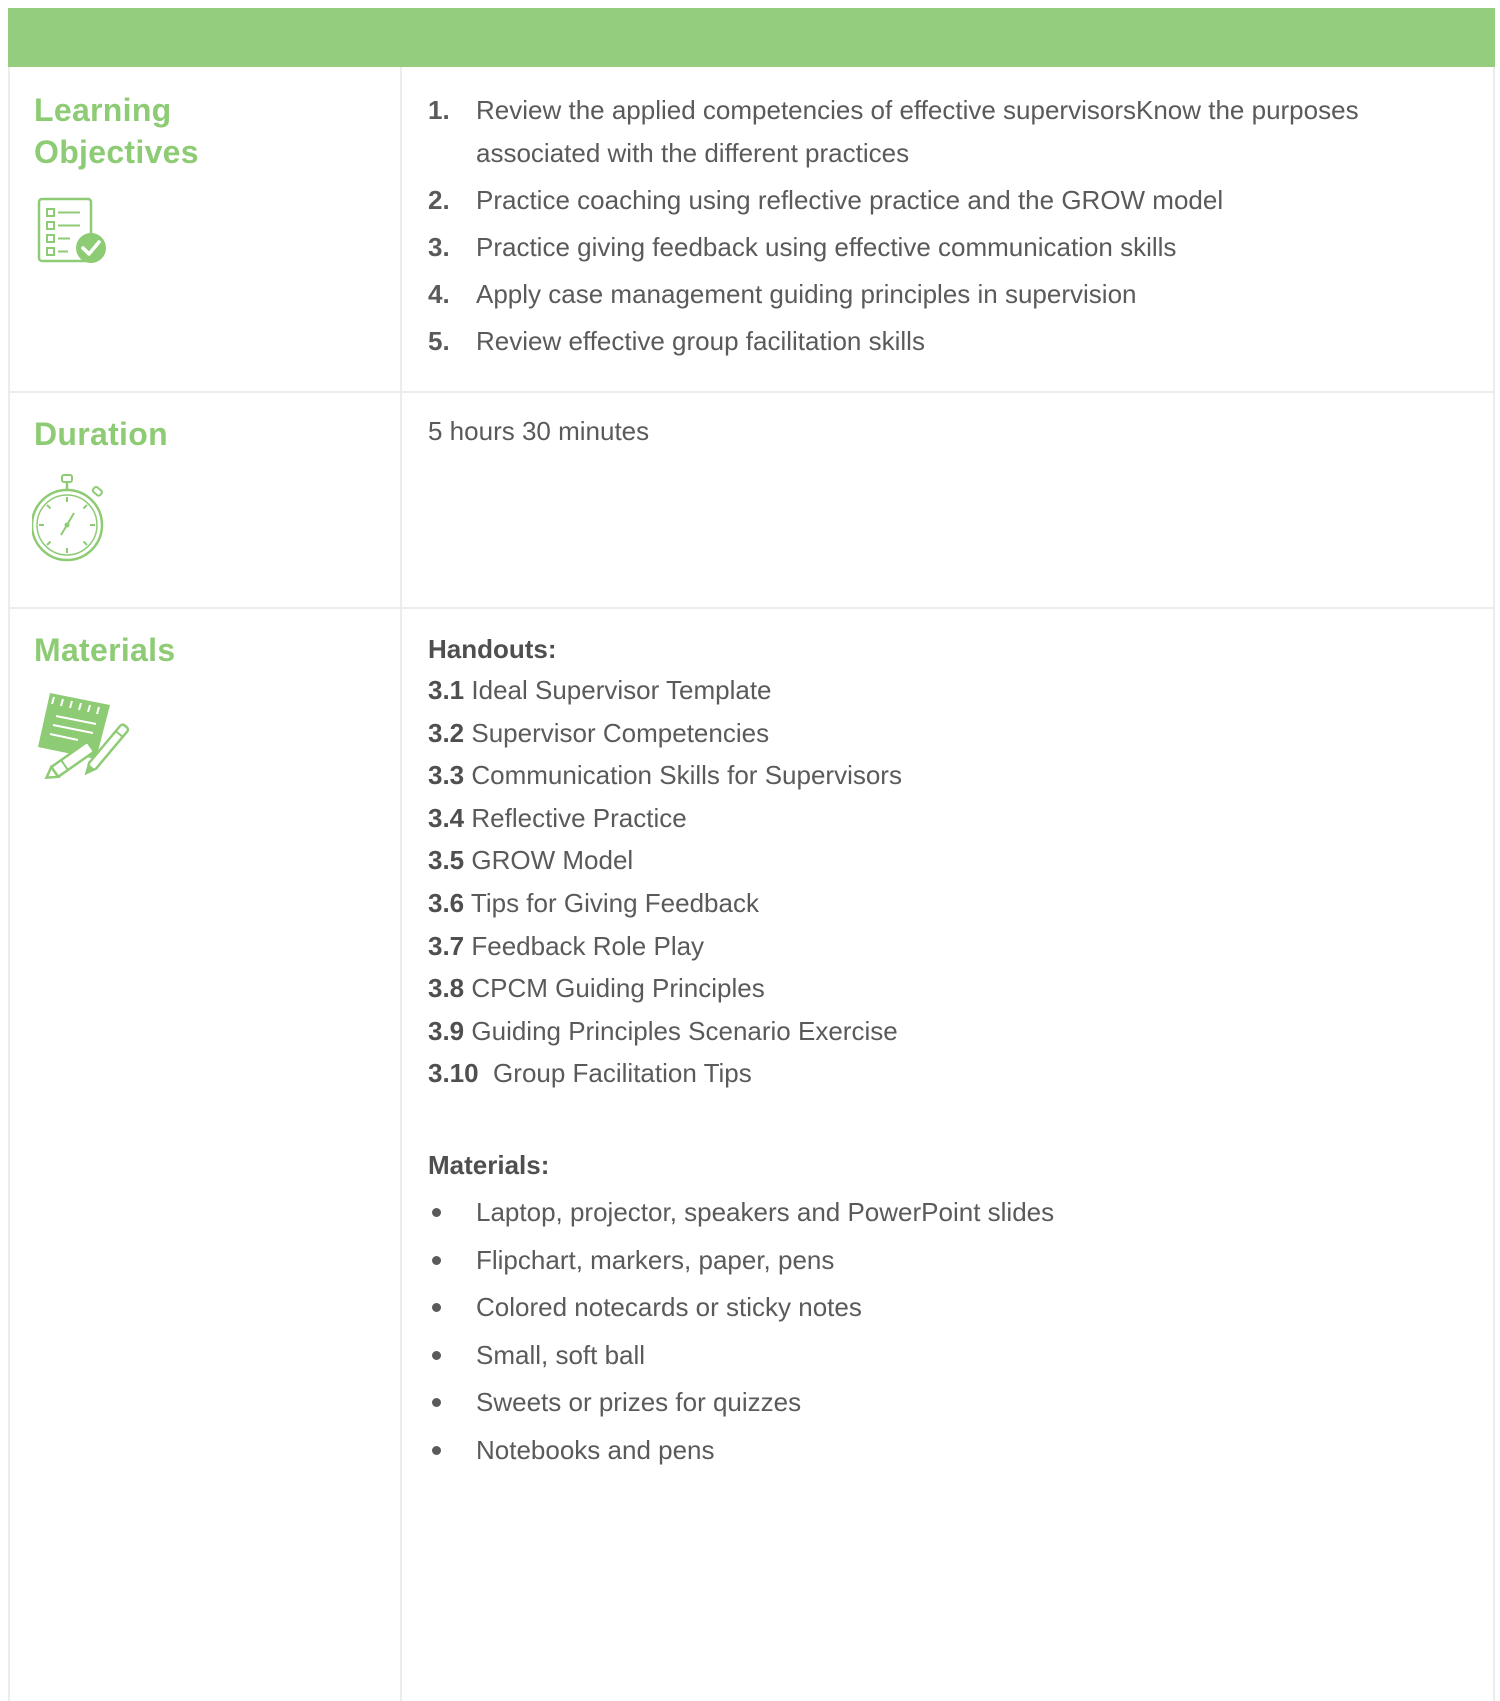 The height and width of the screenshot is (1701, 1500). What do you see at coordinates (446, 817) in the screenshot?
I see `handout-number: 3.4` at bounding box center [446, 817].